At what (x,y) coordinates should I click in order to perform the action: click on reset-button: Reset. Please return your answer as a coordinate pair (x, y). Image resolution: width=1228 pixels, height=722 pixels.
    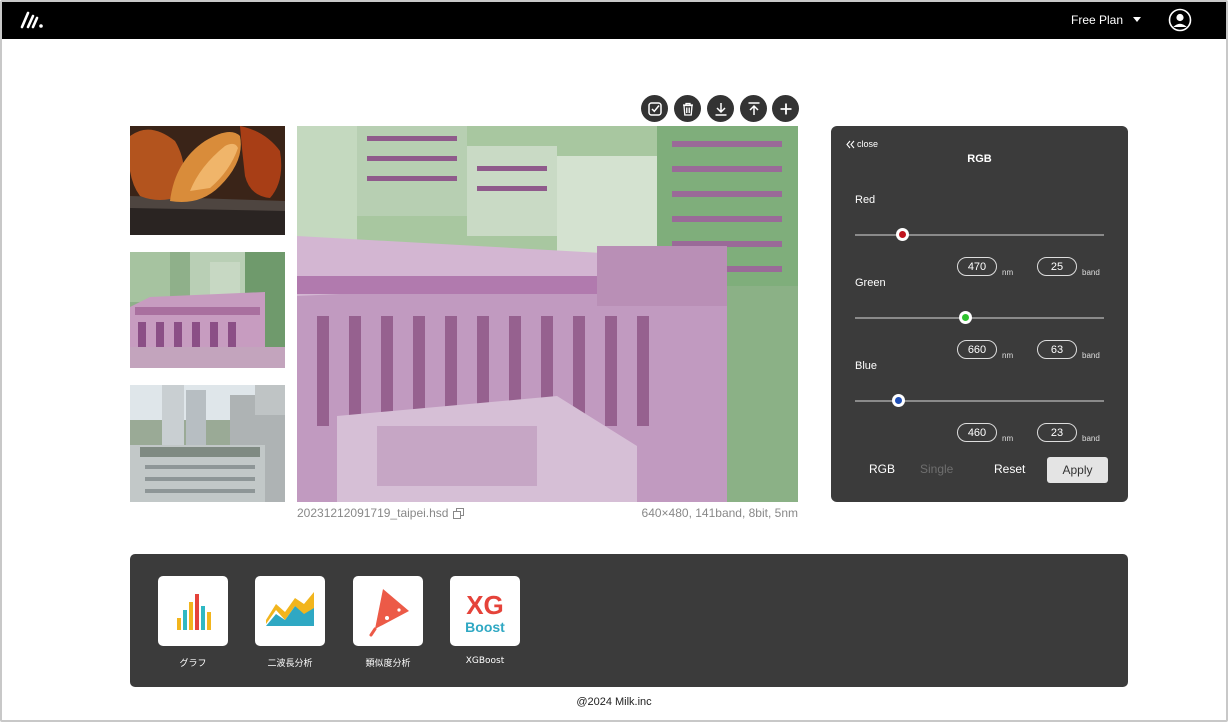
    Looking at the image, I should click on (1009, 469).